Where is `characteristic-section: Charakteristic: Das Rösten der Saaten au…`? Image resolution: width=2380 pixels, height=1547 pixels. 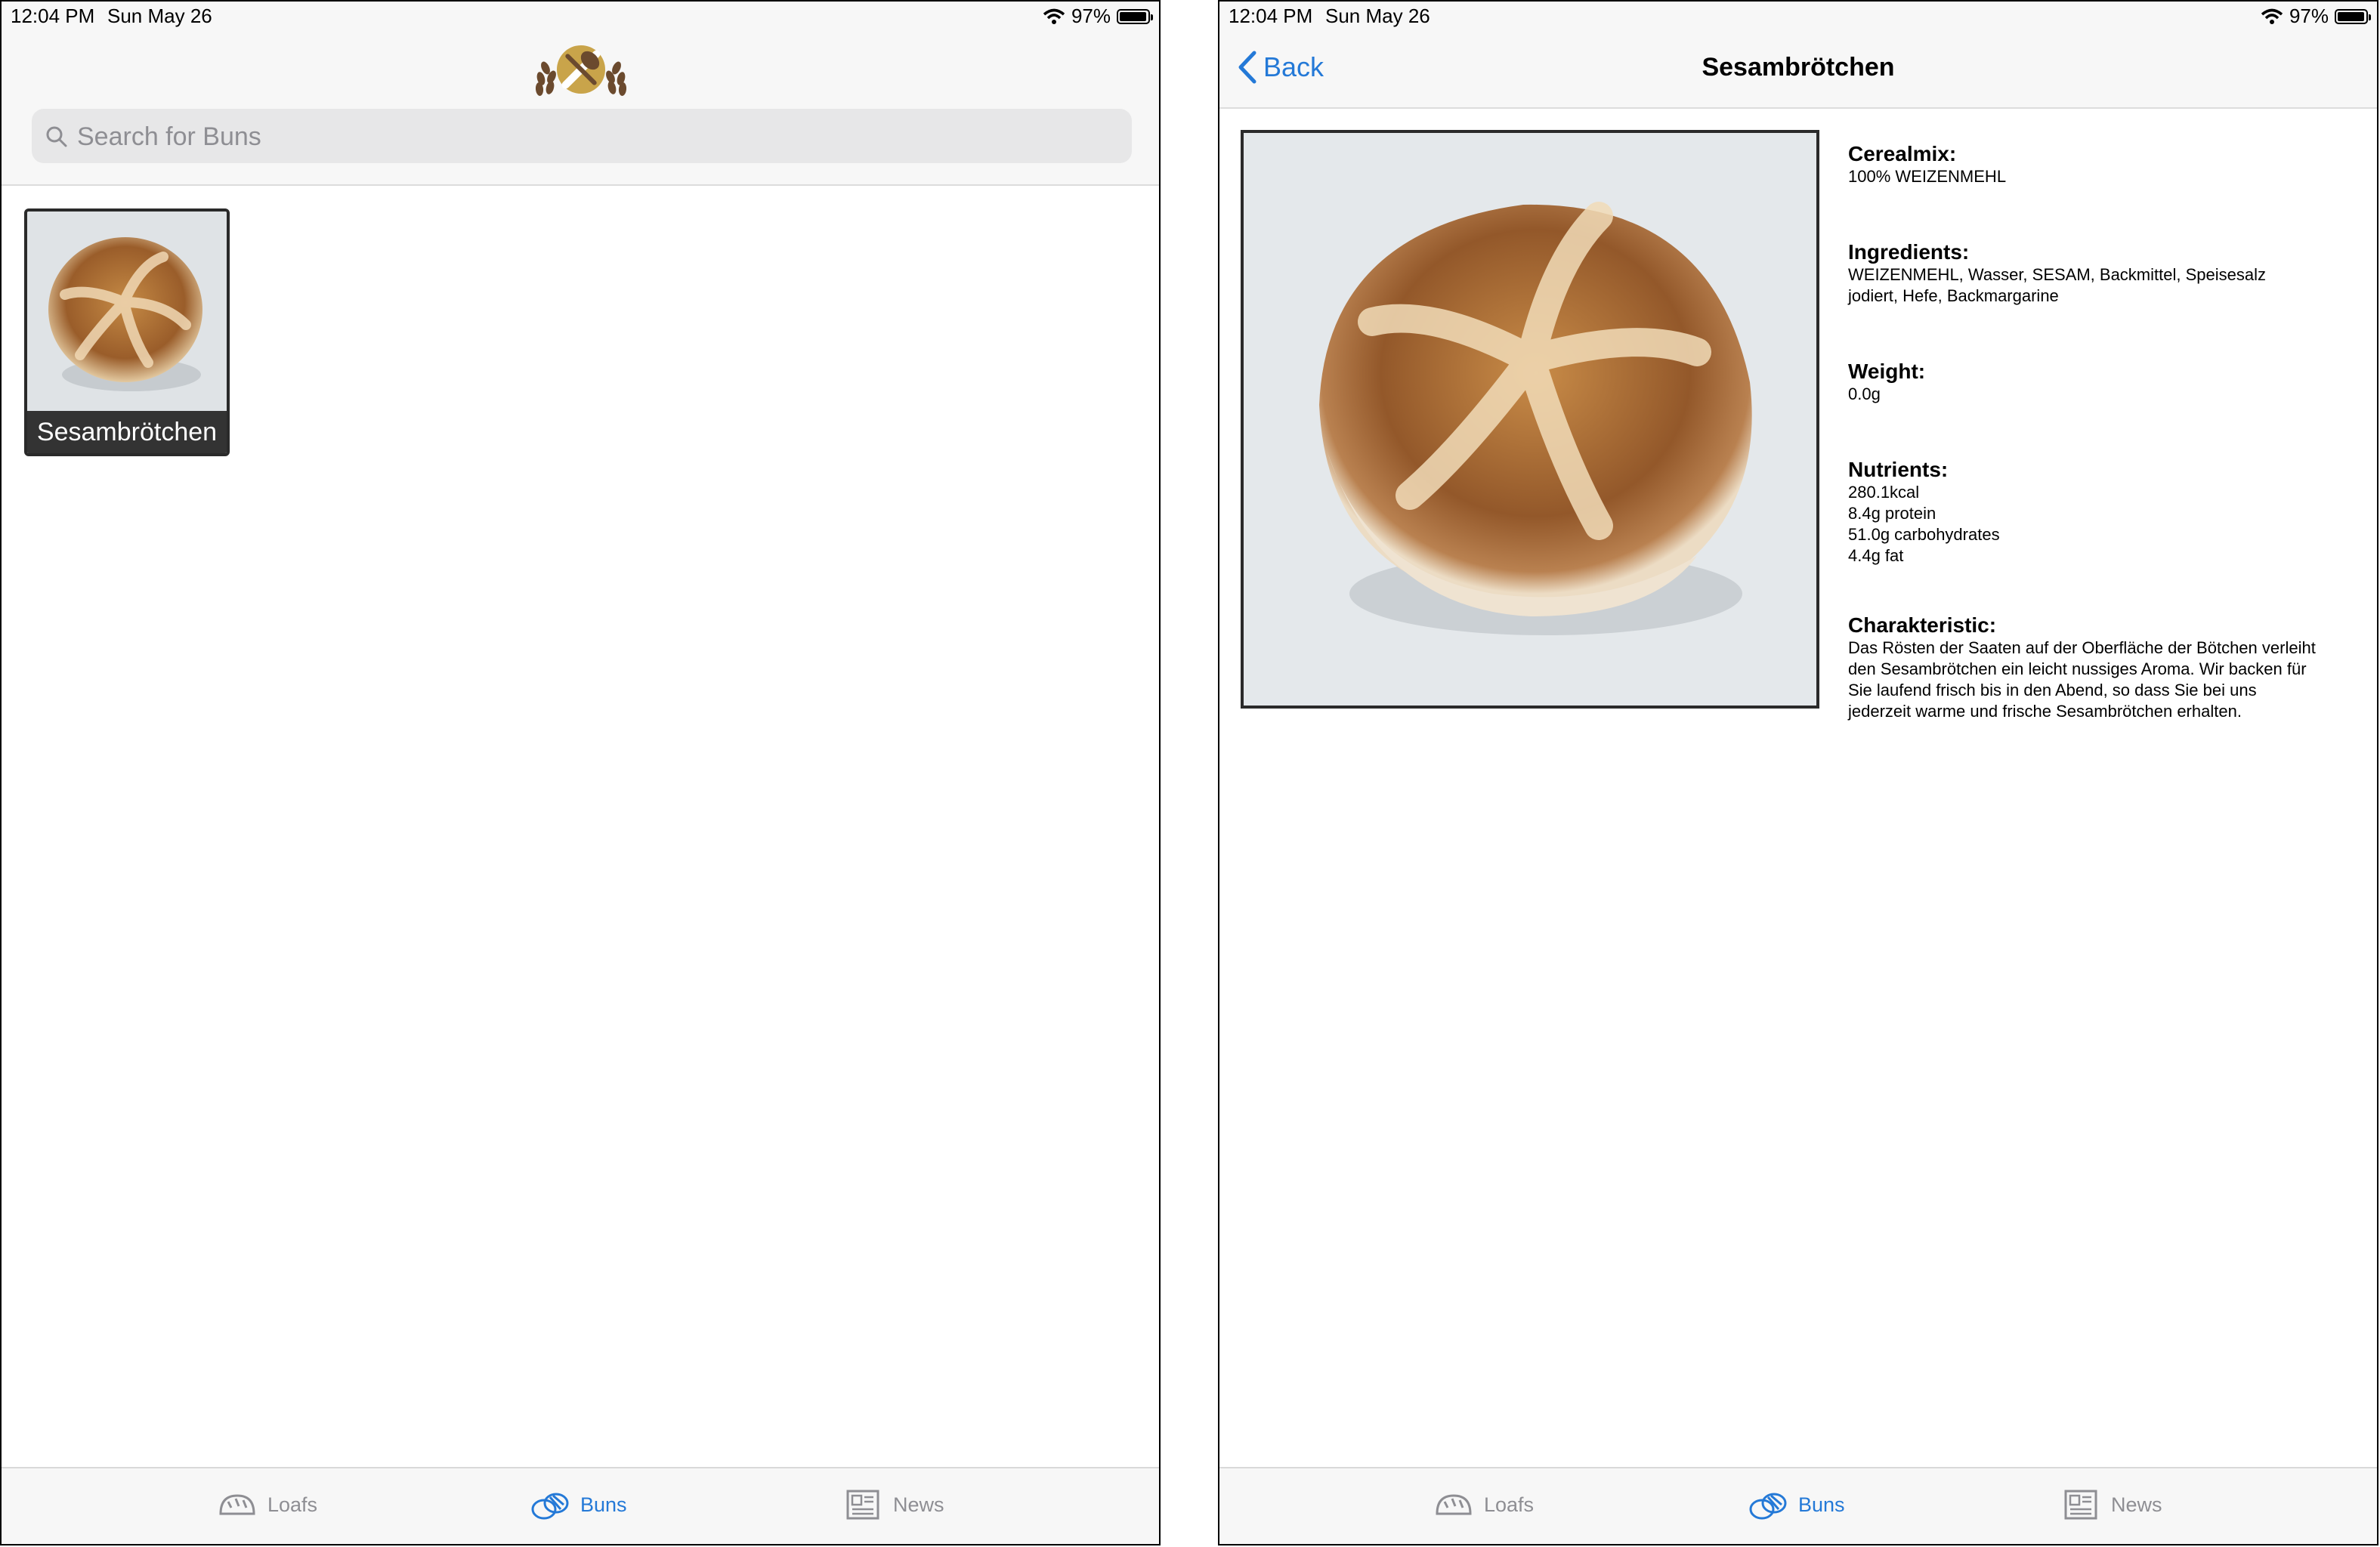 characteristic-section: Charakteristic: Das Rösten der Saaten au… is located at coordinates (2108, 667).